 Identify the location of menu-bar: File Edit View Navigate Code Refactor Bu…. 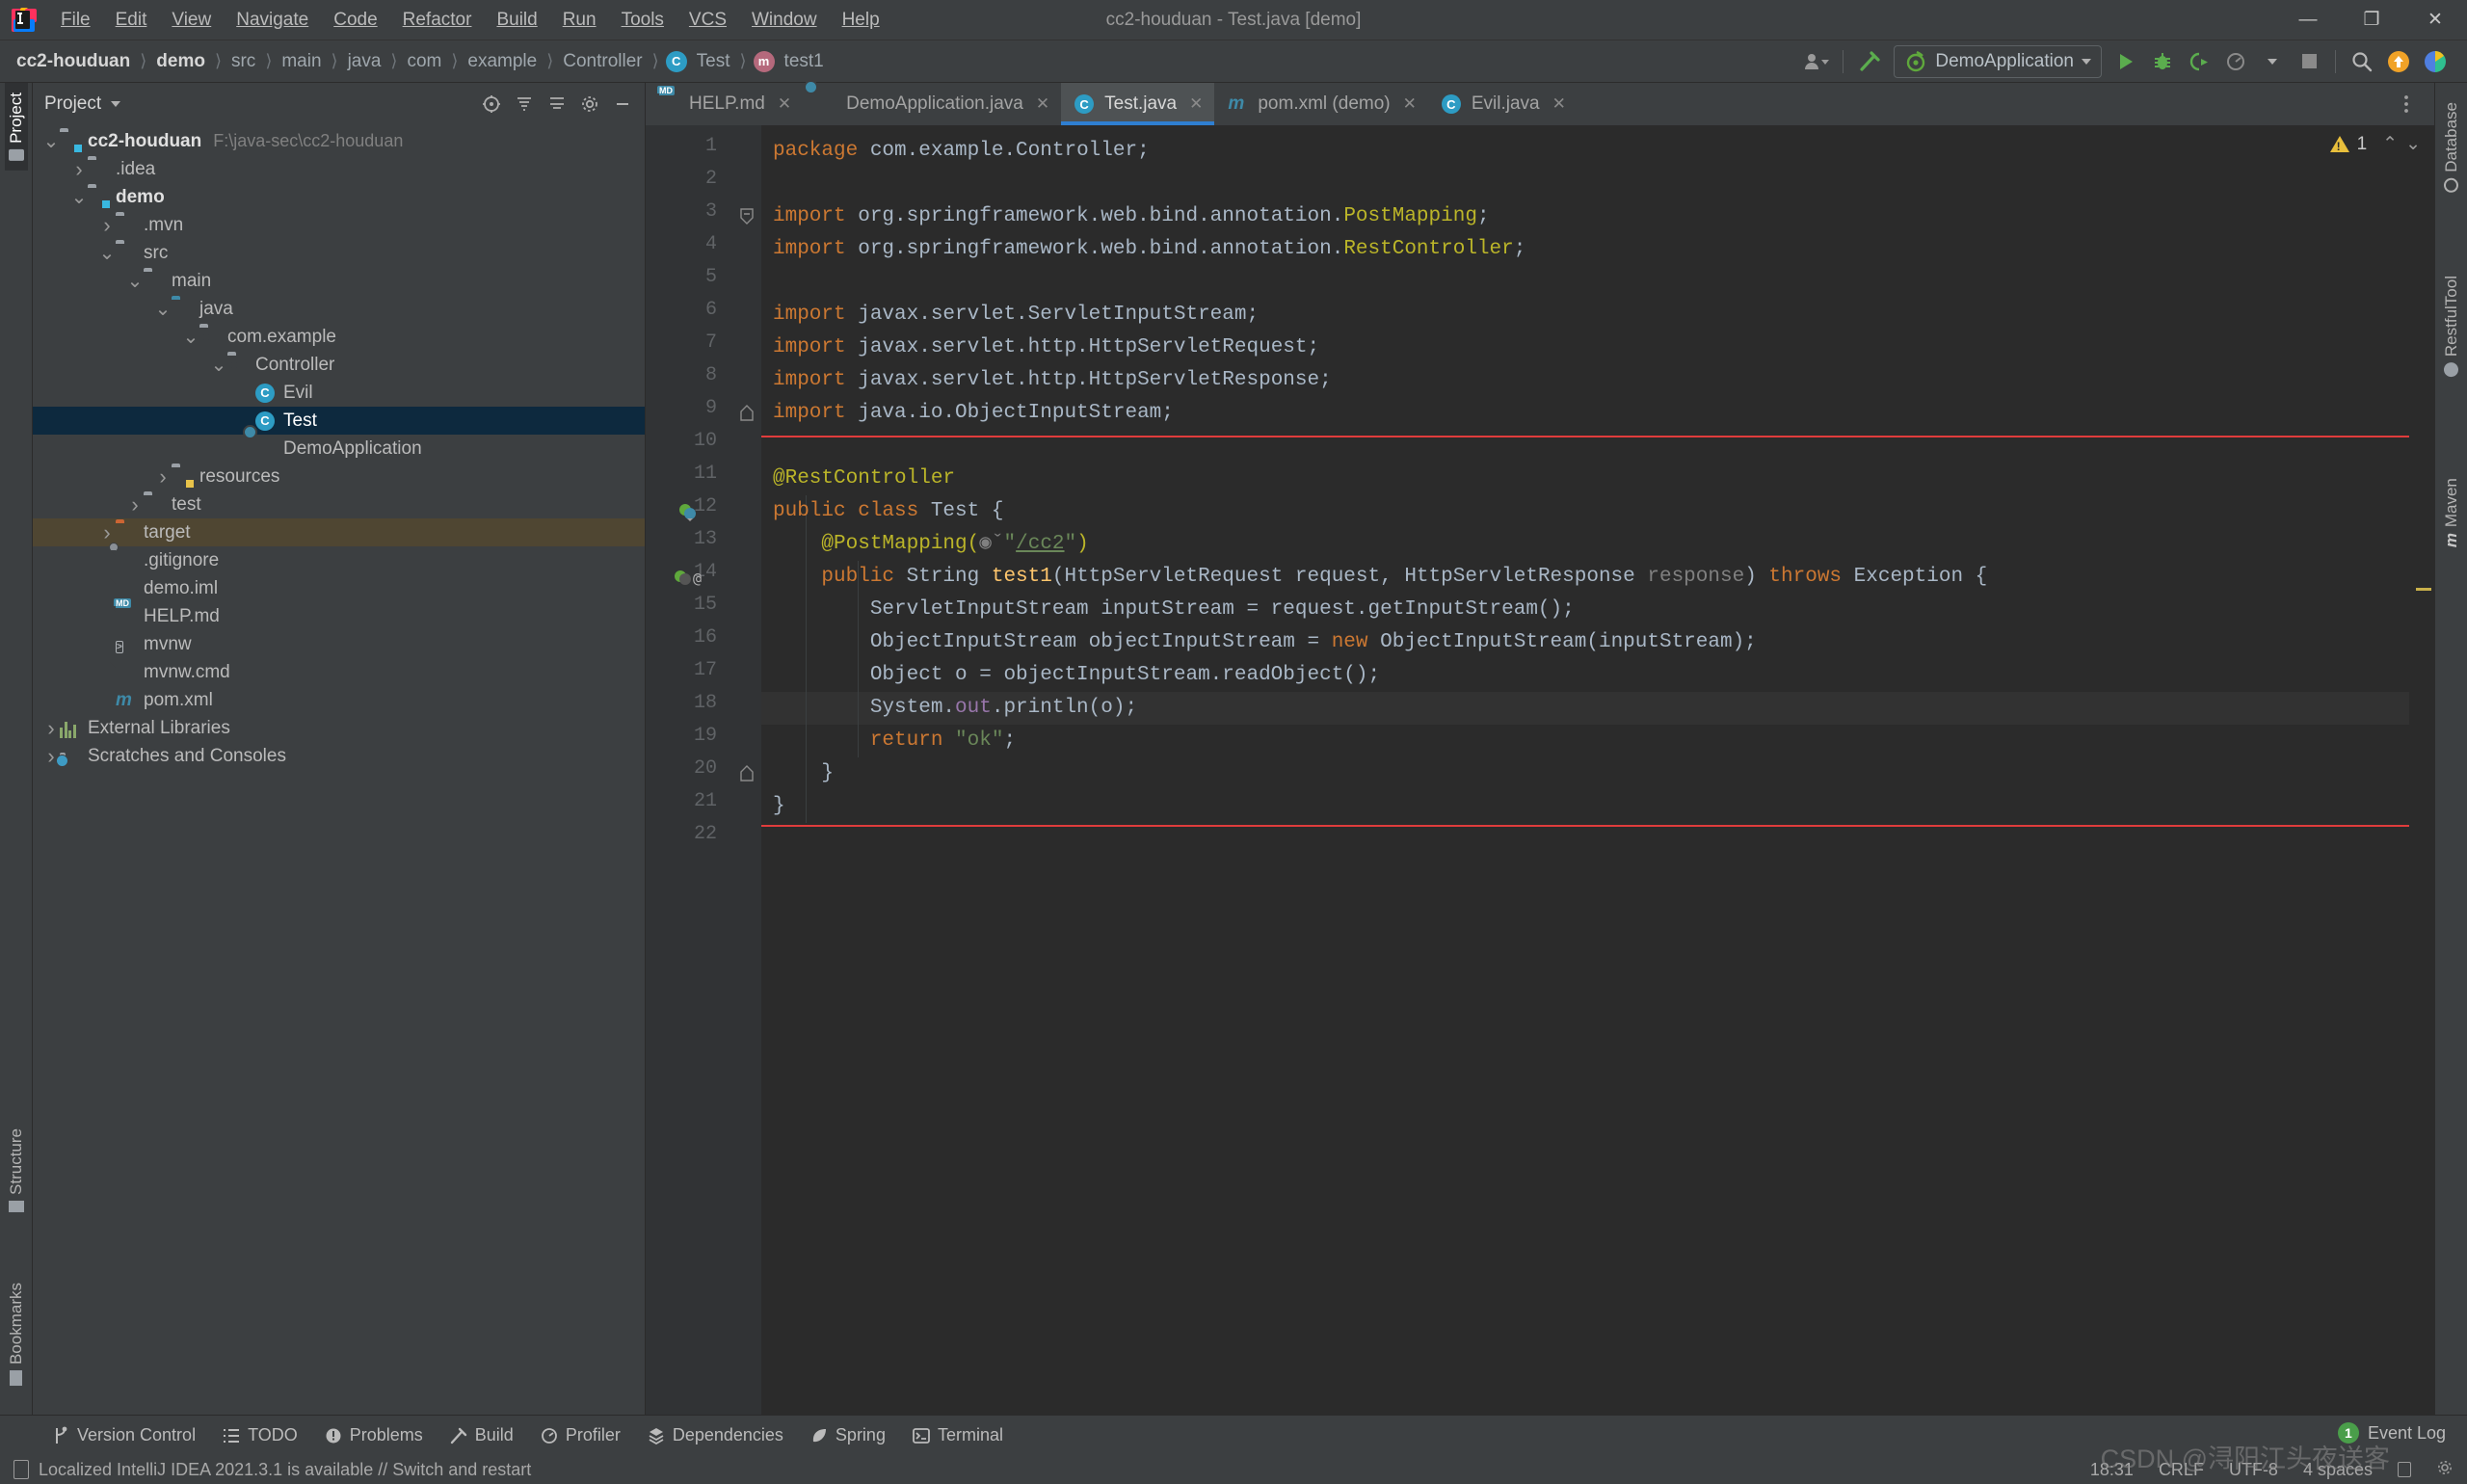
(470, 20).